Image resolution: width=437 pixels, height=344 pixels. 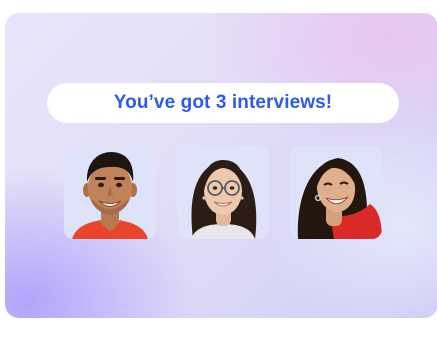 I want to click on interviews-banner: You’ve got 3 interviews!, so click(x=223, y=103).